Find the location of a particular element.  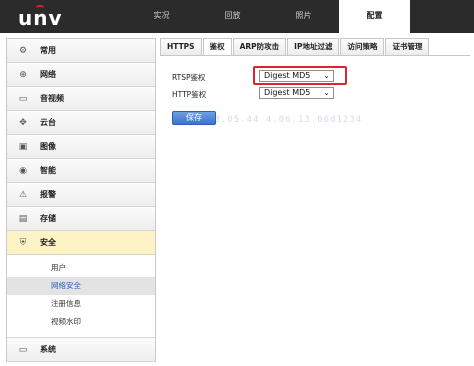

tab-ip-filter: IP地址过滤 is located at coordinates (313, 46).